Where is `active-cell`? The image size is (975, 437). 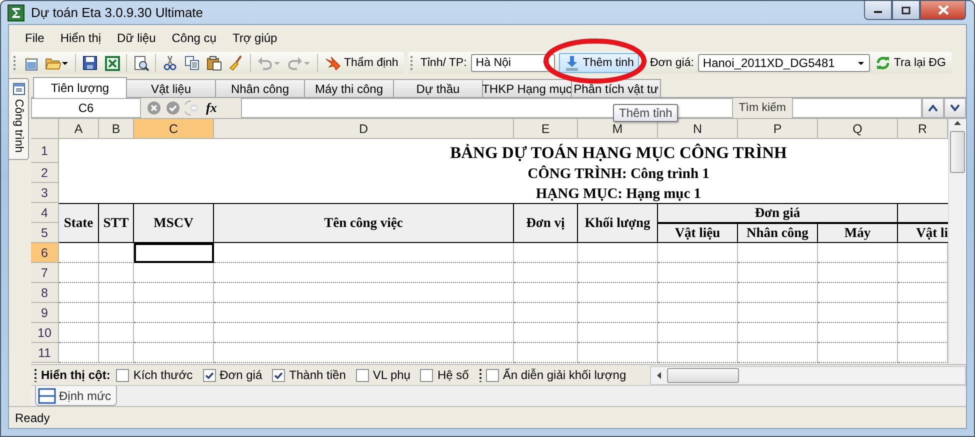
active-cell is located at coordinates (174, 253).